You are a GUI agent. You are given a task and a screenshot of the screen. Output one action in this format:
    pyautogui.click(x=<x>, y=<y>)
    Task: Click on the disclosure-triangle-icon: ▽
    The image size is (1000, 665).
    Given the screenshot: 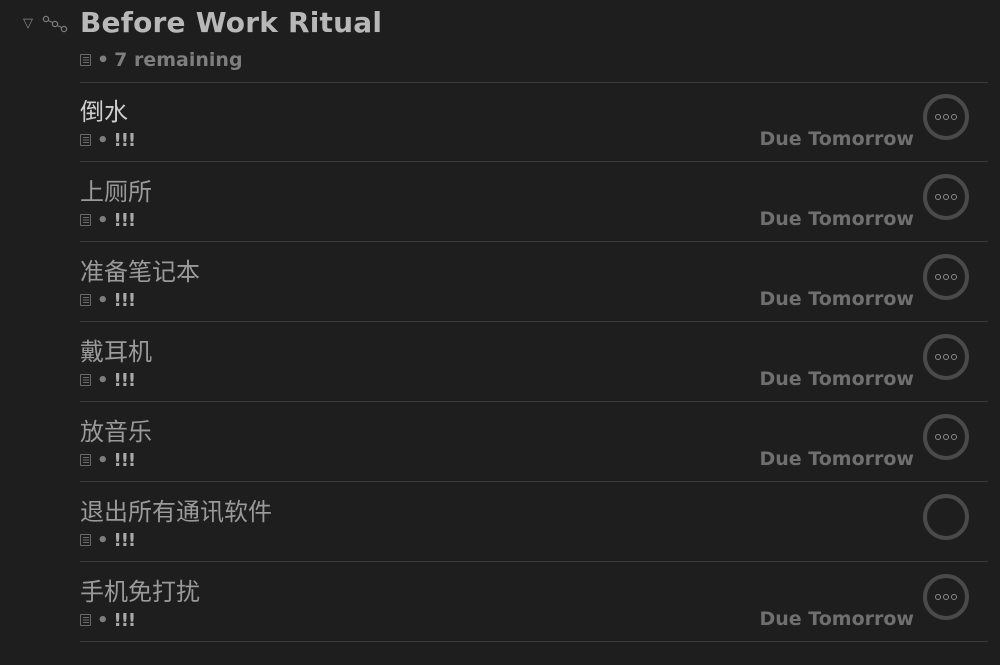 What is the action you would take?
    pyautogui.click(x=28, y=24)
    